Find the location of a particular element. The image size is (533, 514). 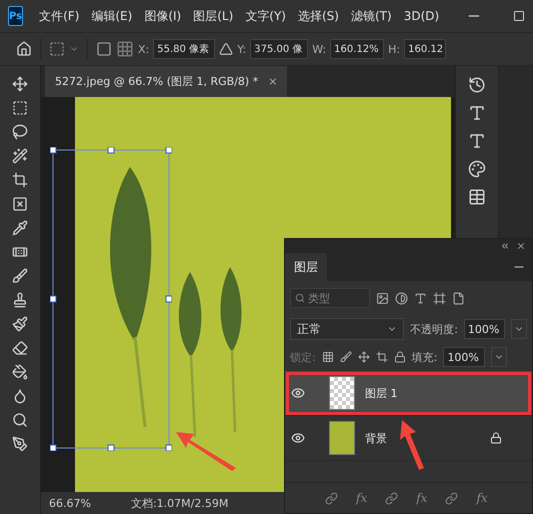

triangle-icon is located at coordinates (226, 49).